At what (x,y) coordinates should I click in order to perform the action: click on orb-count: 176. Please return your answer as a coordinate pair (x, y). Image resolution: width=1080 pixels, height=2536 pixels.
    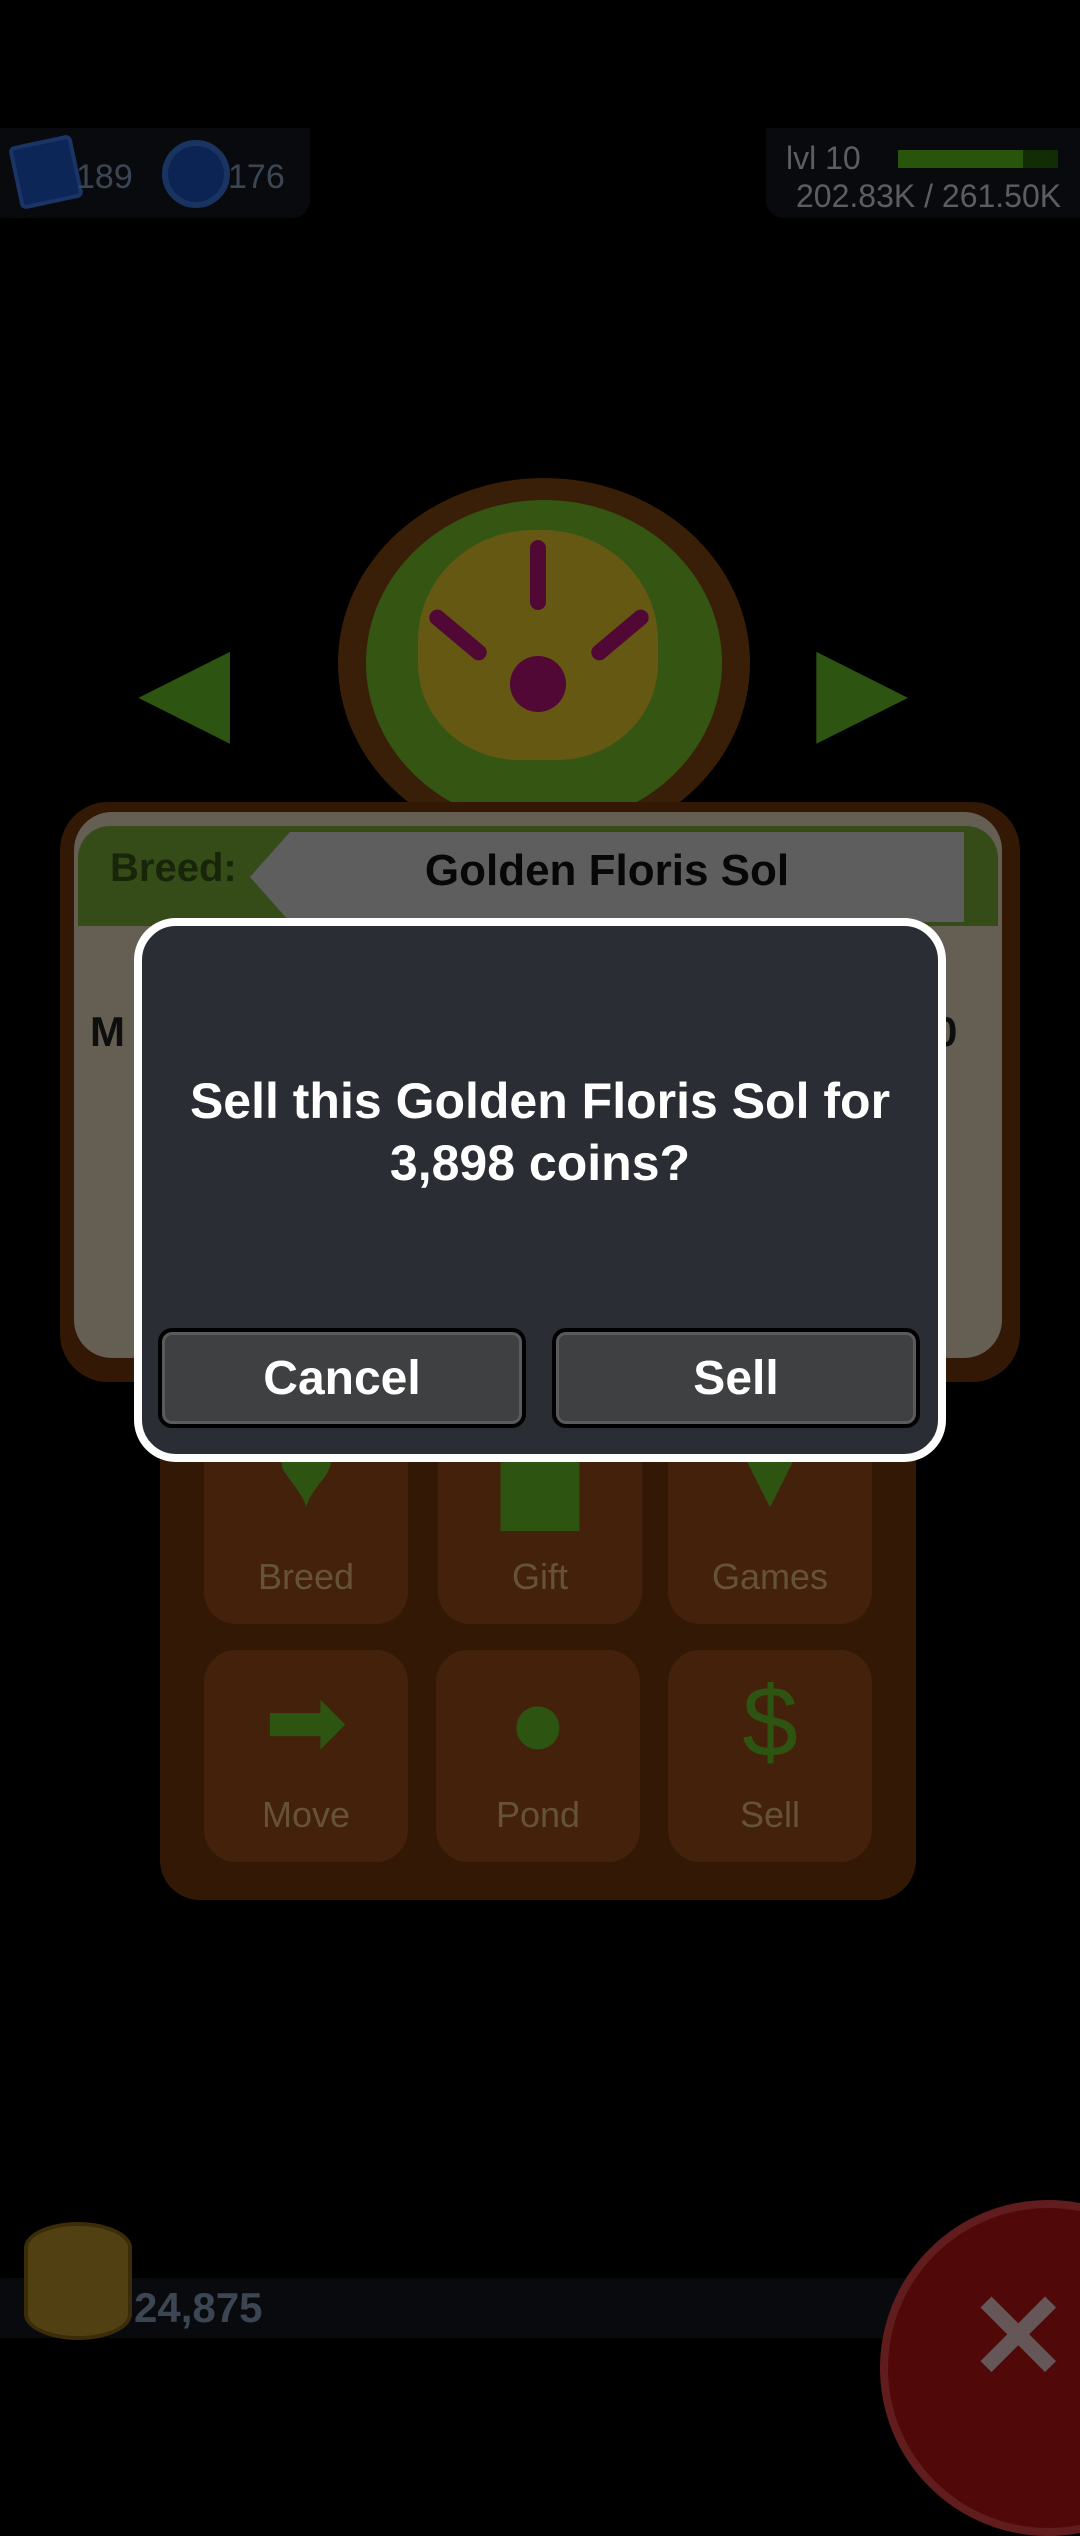
    Looking at the image, I should click on (256, 177).